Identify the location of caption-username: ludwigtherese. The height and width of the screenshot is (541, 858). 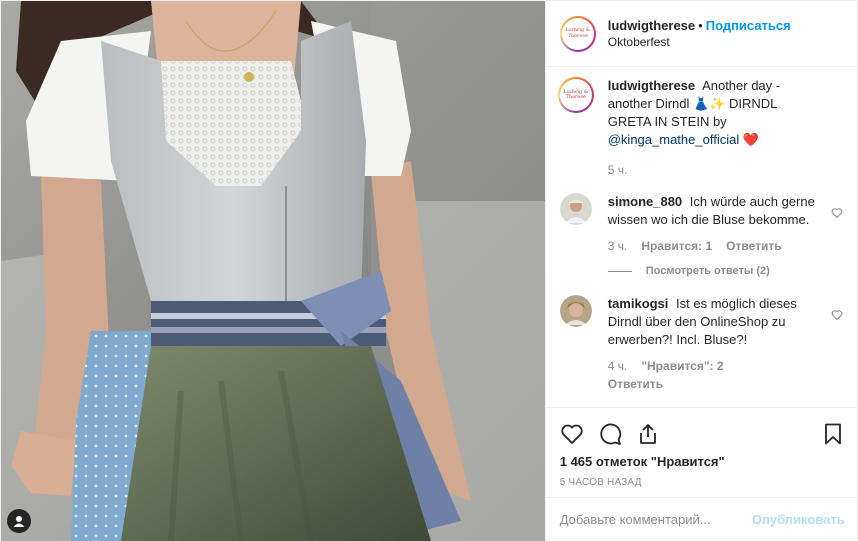
(651, 85).